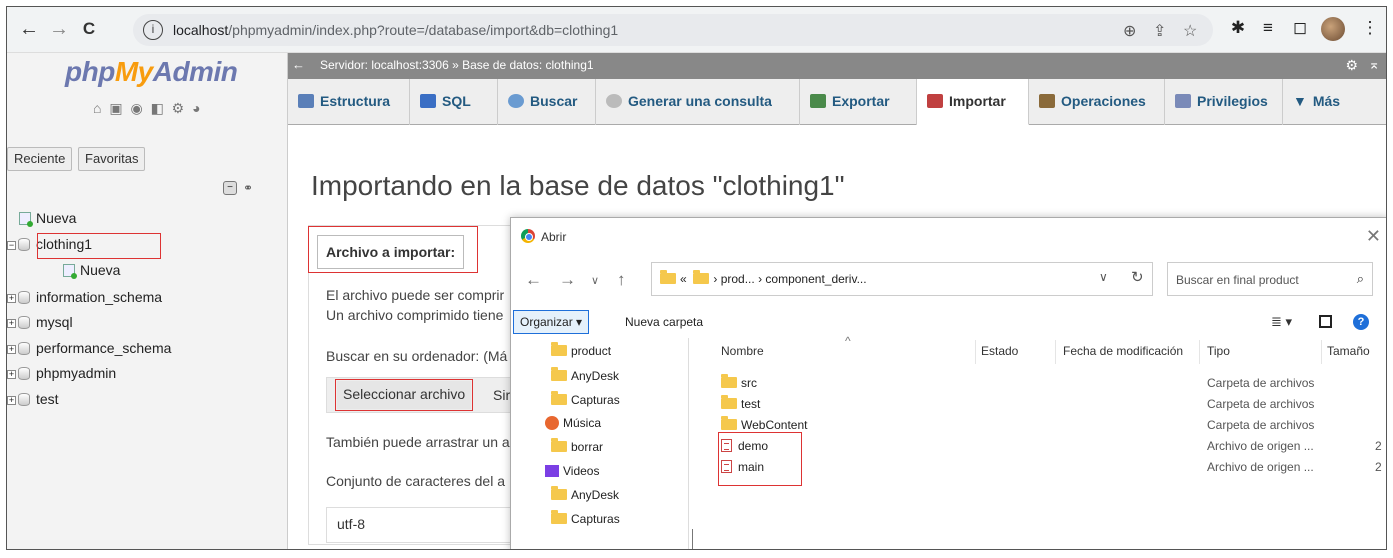  What do you see at coordinates (1238, 28) in the screenshot?
I see `extensions-icon: ✱` at bounding box center [1238, 28].